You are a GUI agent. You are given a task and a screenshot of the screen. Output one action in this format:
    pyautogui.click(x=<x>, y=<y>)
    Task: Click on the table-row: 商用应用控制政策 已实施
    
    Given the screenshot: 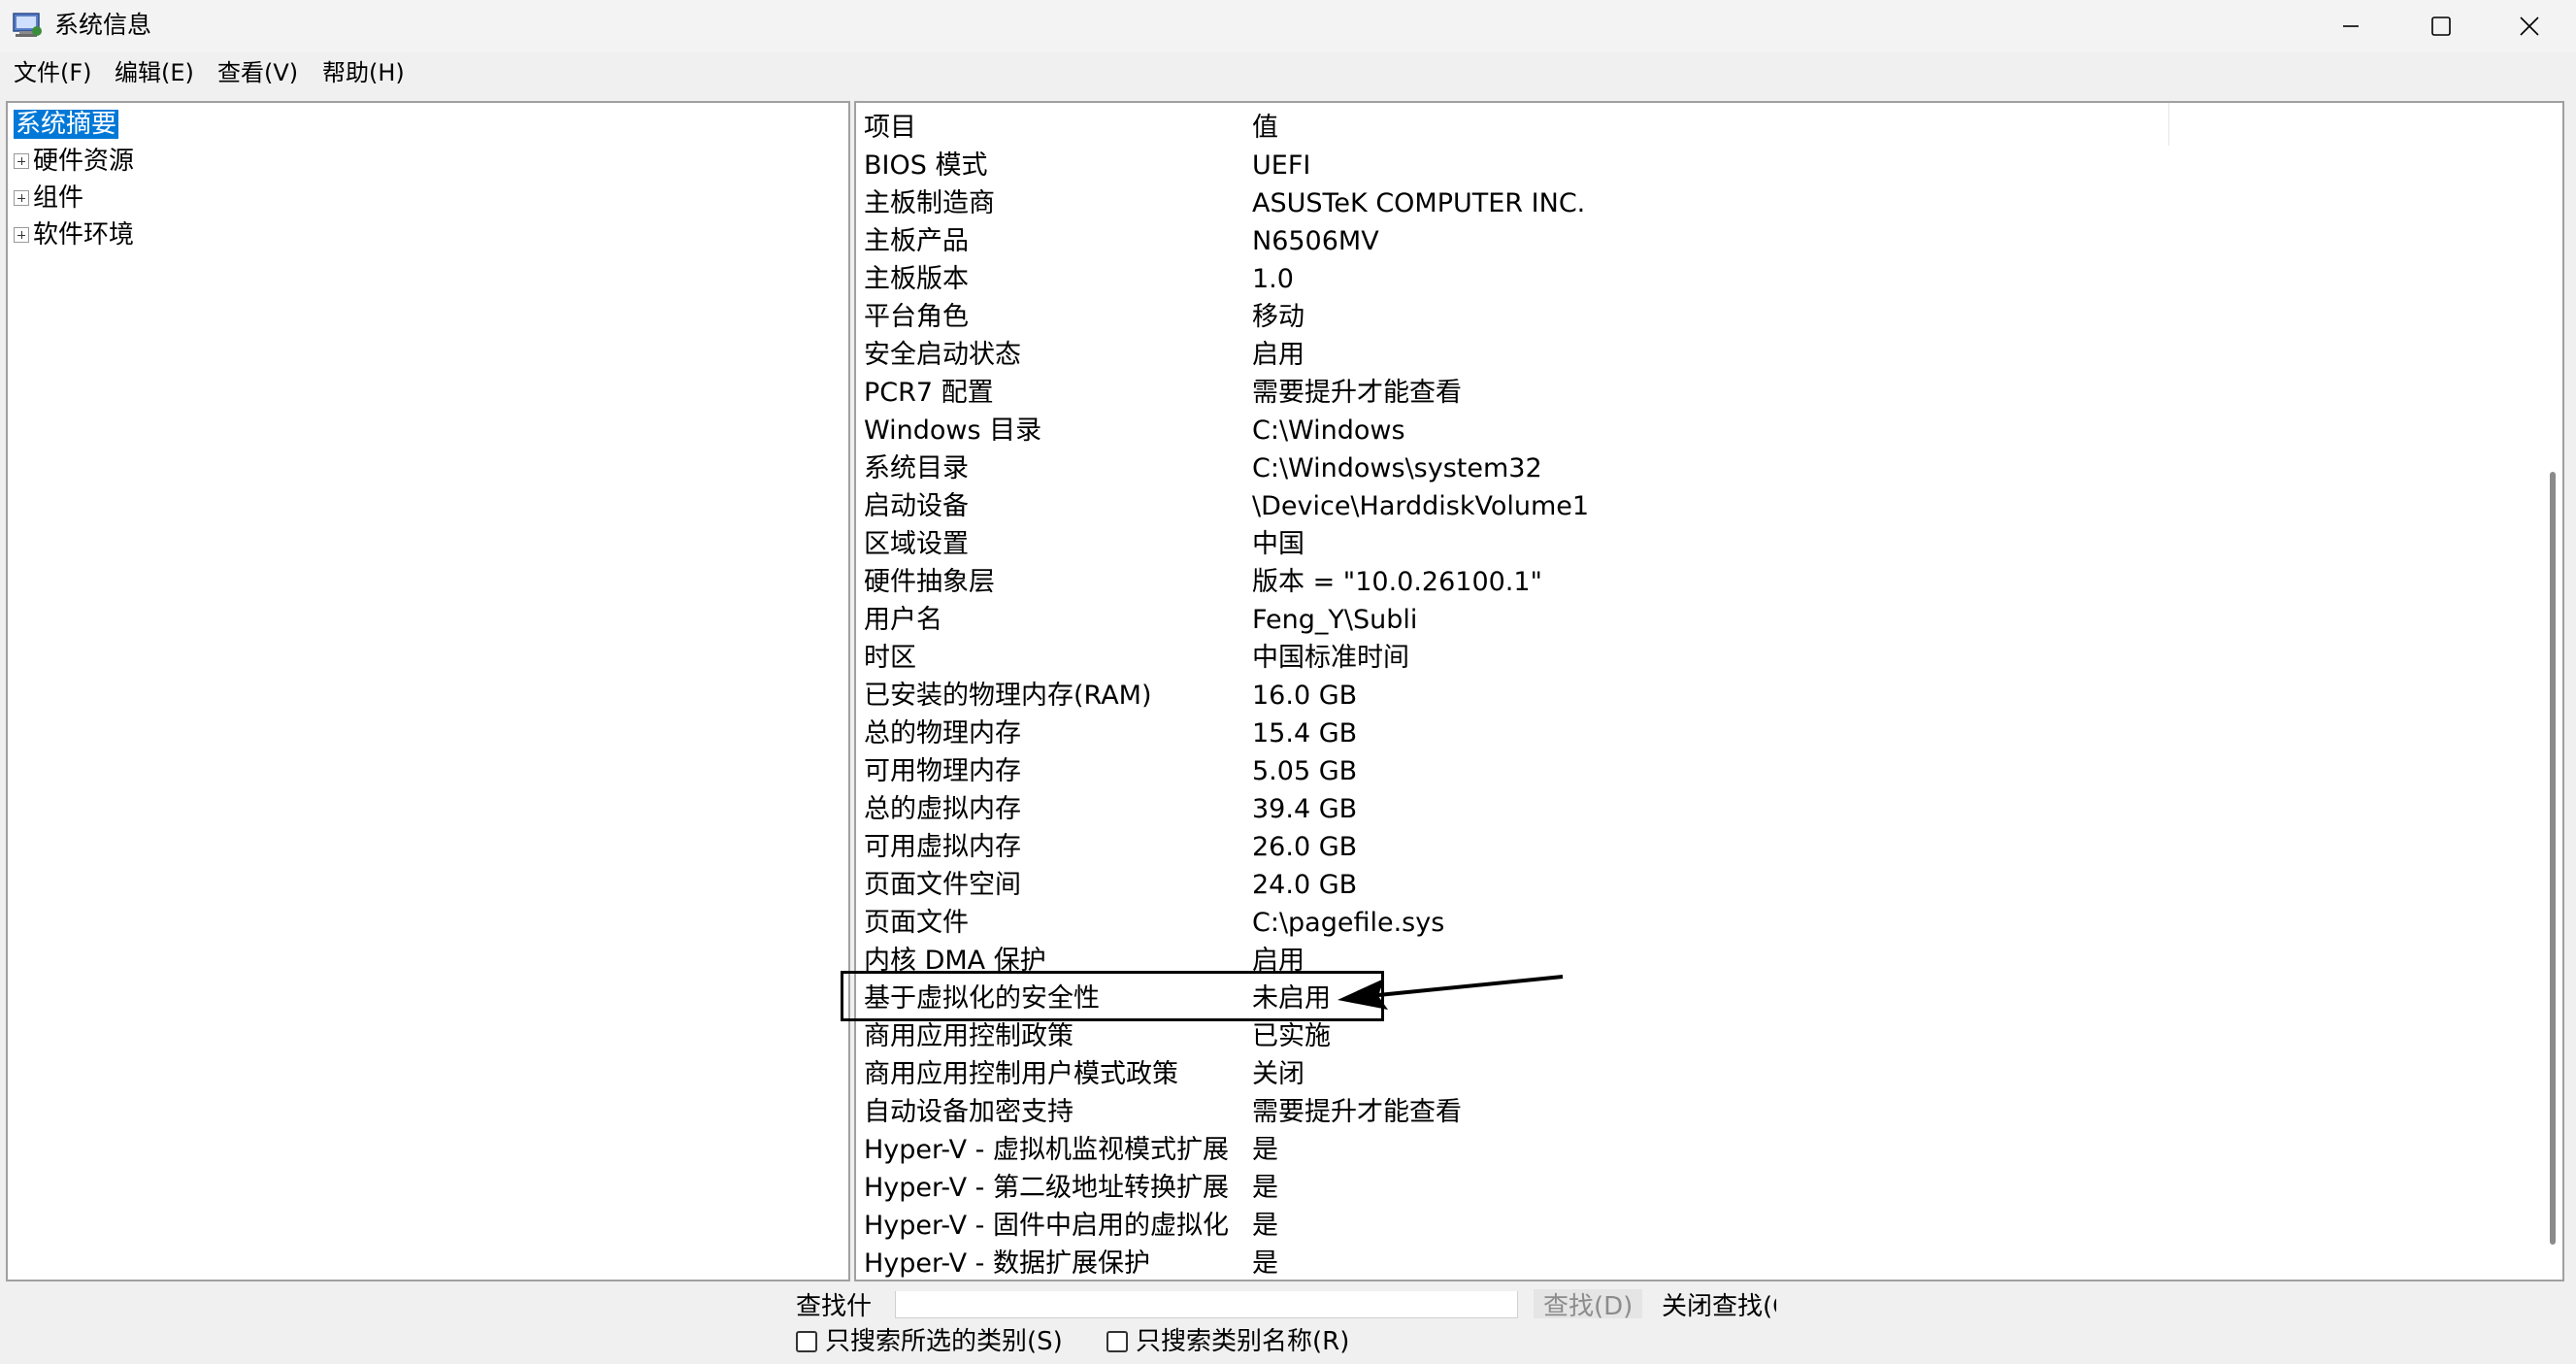 What is the action you would take?
    pyautogui.click(x=1700, y=1036)
    